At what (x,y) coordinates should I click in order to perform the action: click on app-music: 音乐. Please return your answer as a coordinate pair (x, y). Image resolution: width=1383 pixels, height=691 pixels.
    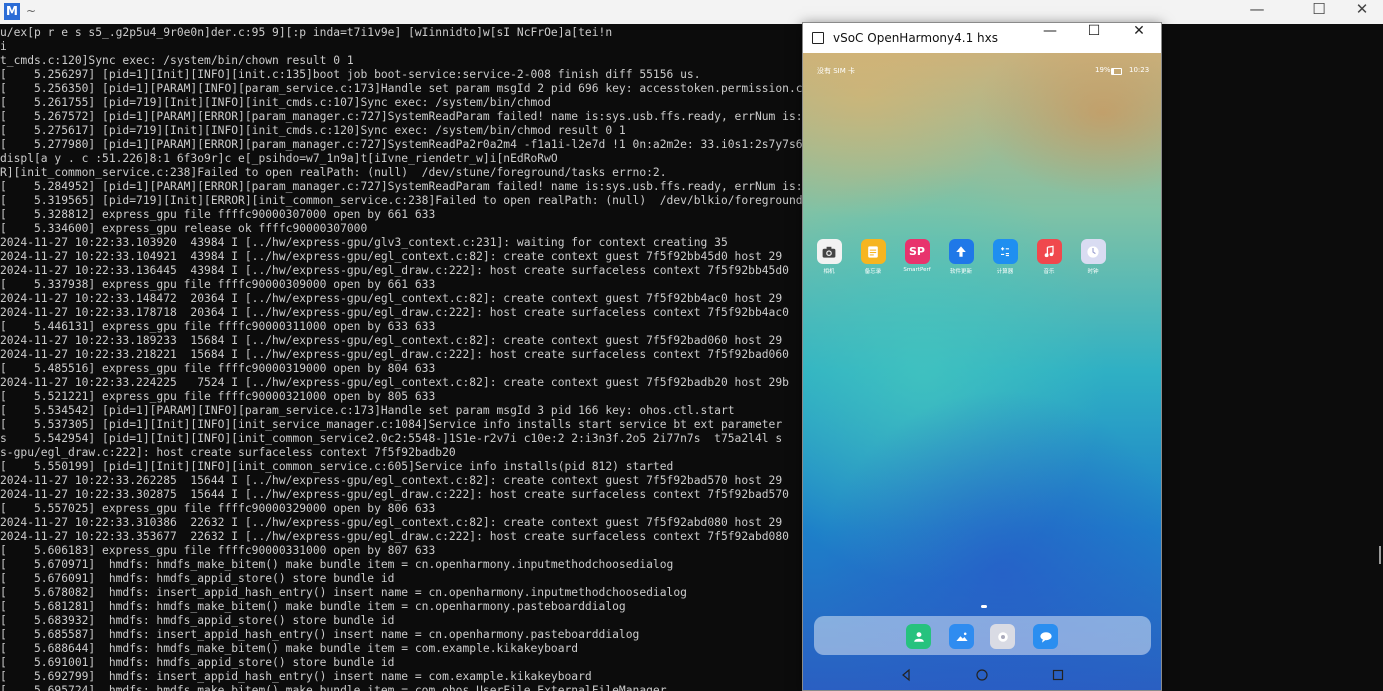
    Looking at the image, I should click on (1049, 257).